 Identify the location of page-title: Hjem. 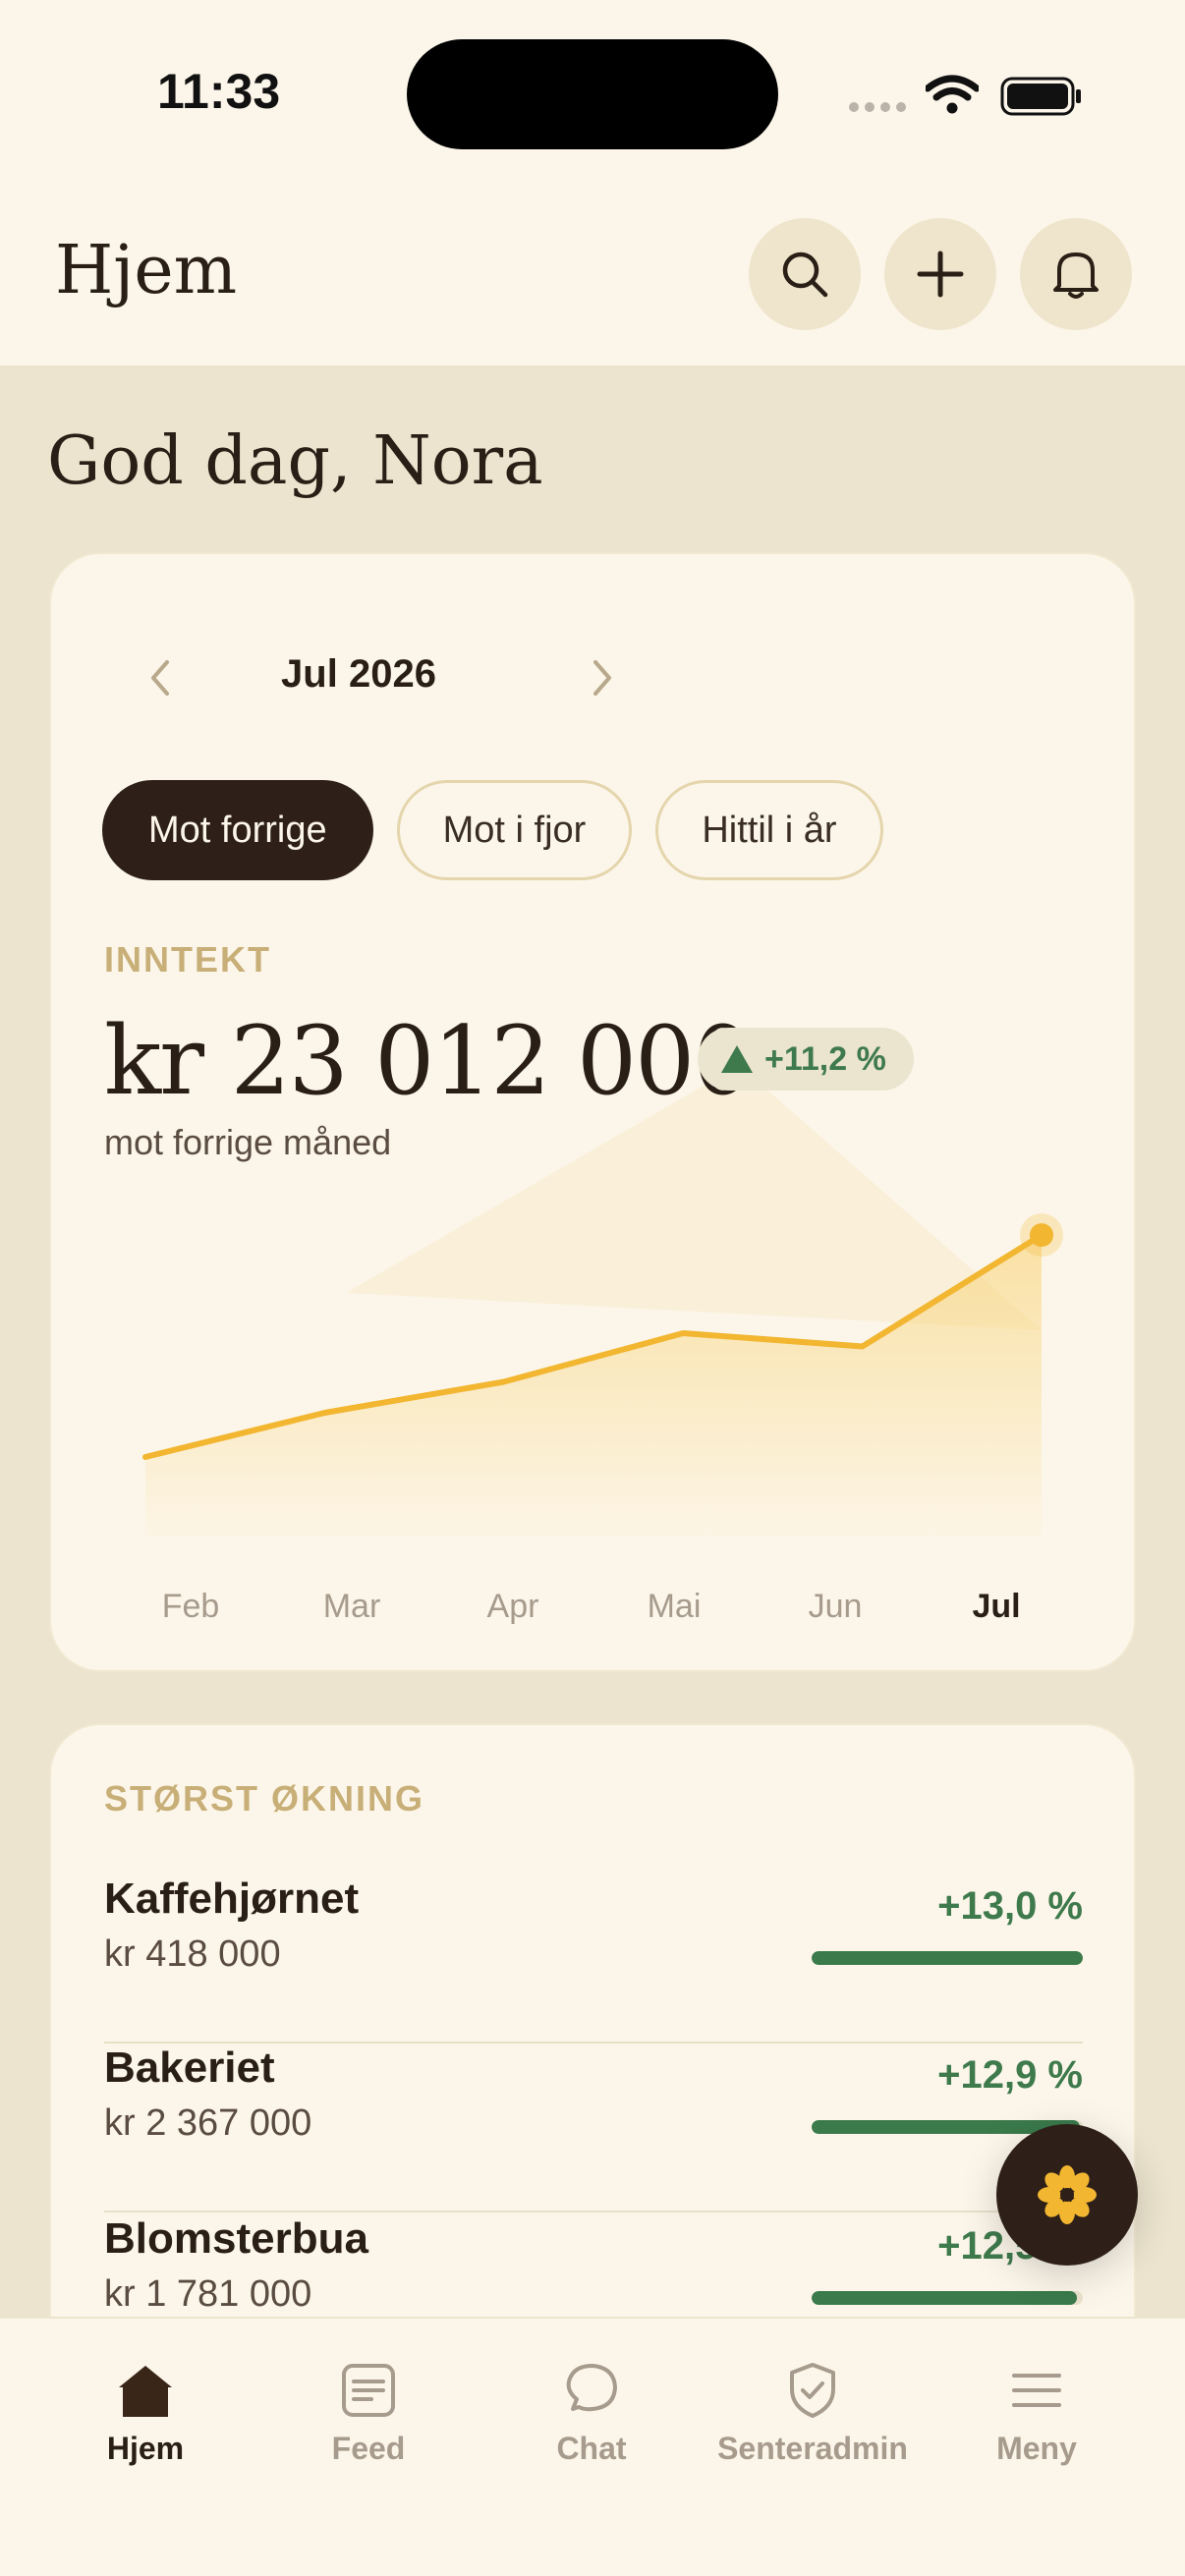
(147, 270).